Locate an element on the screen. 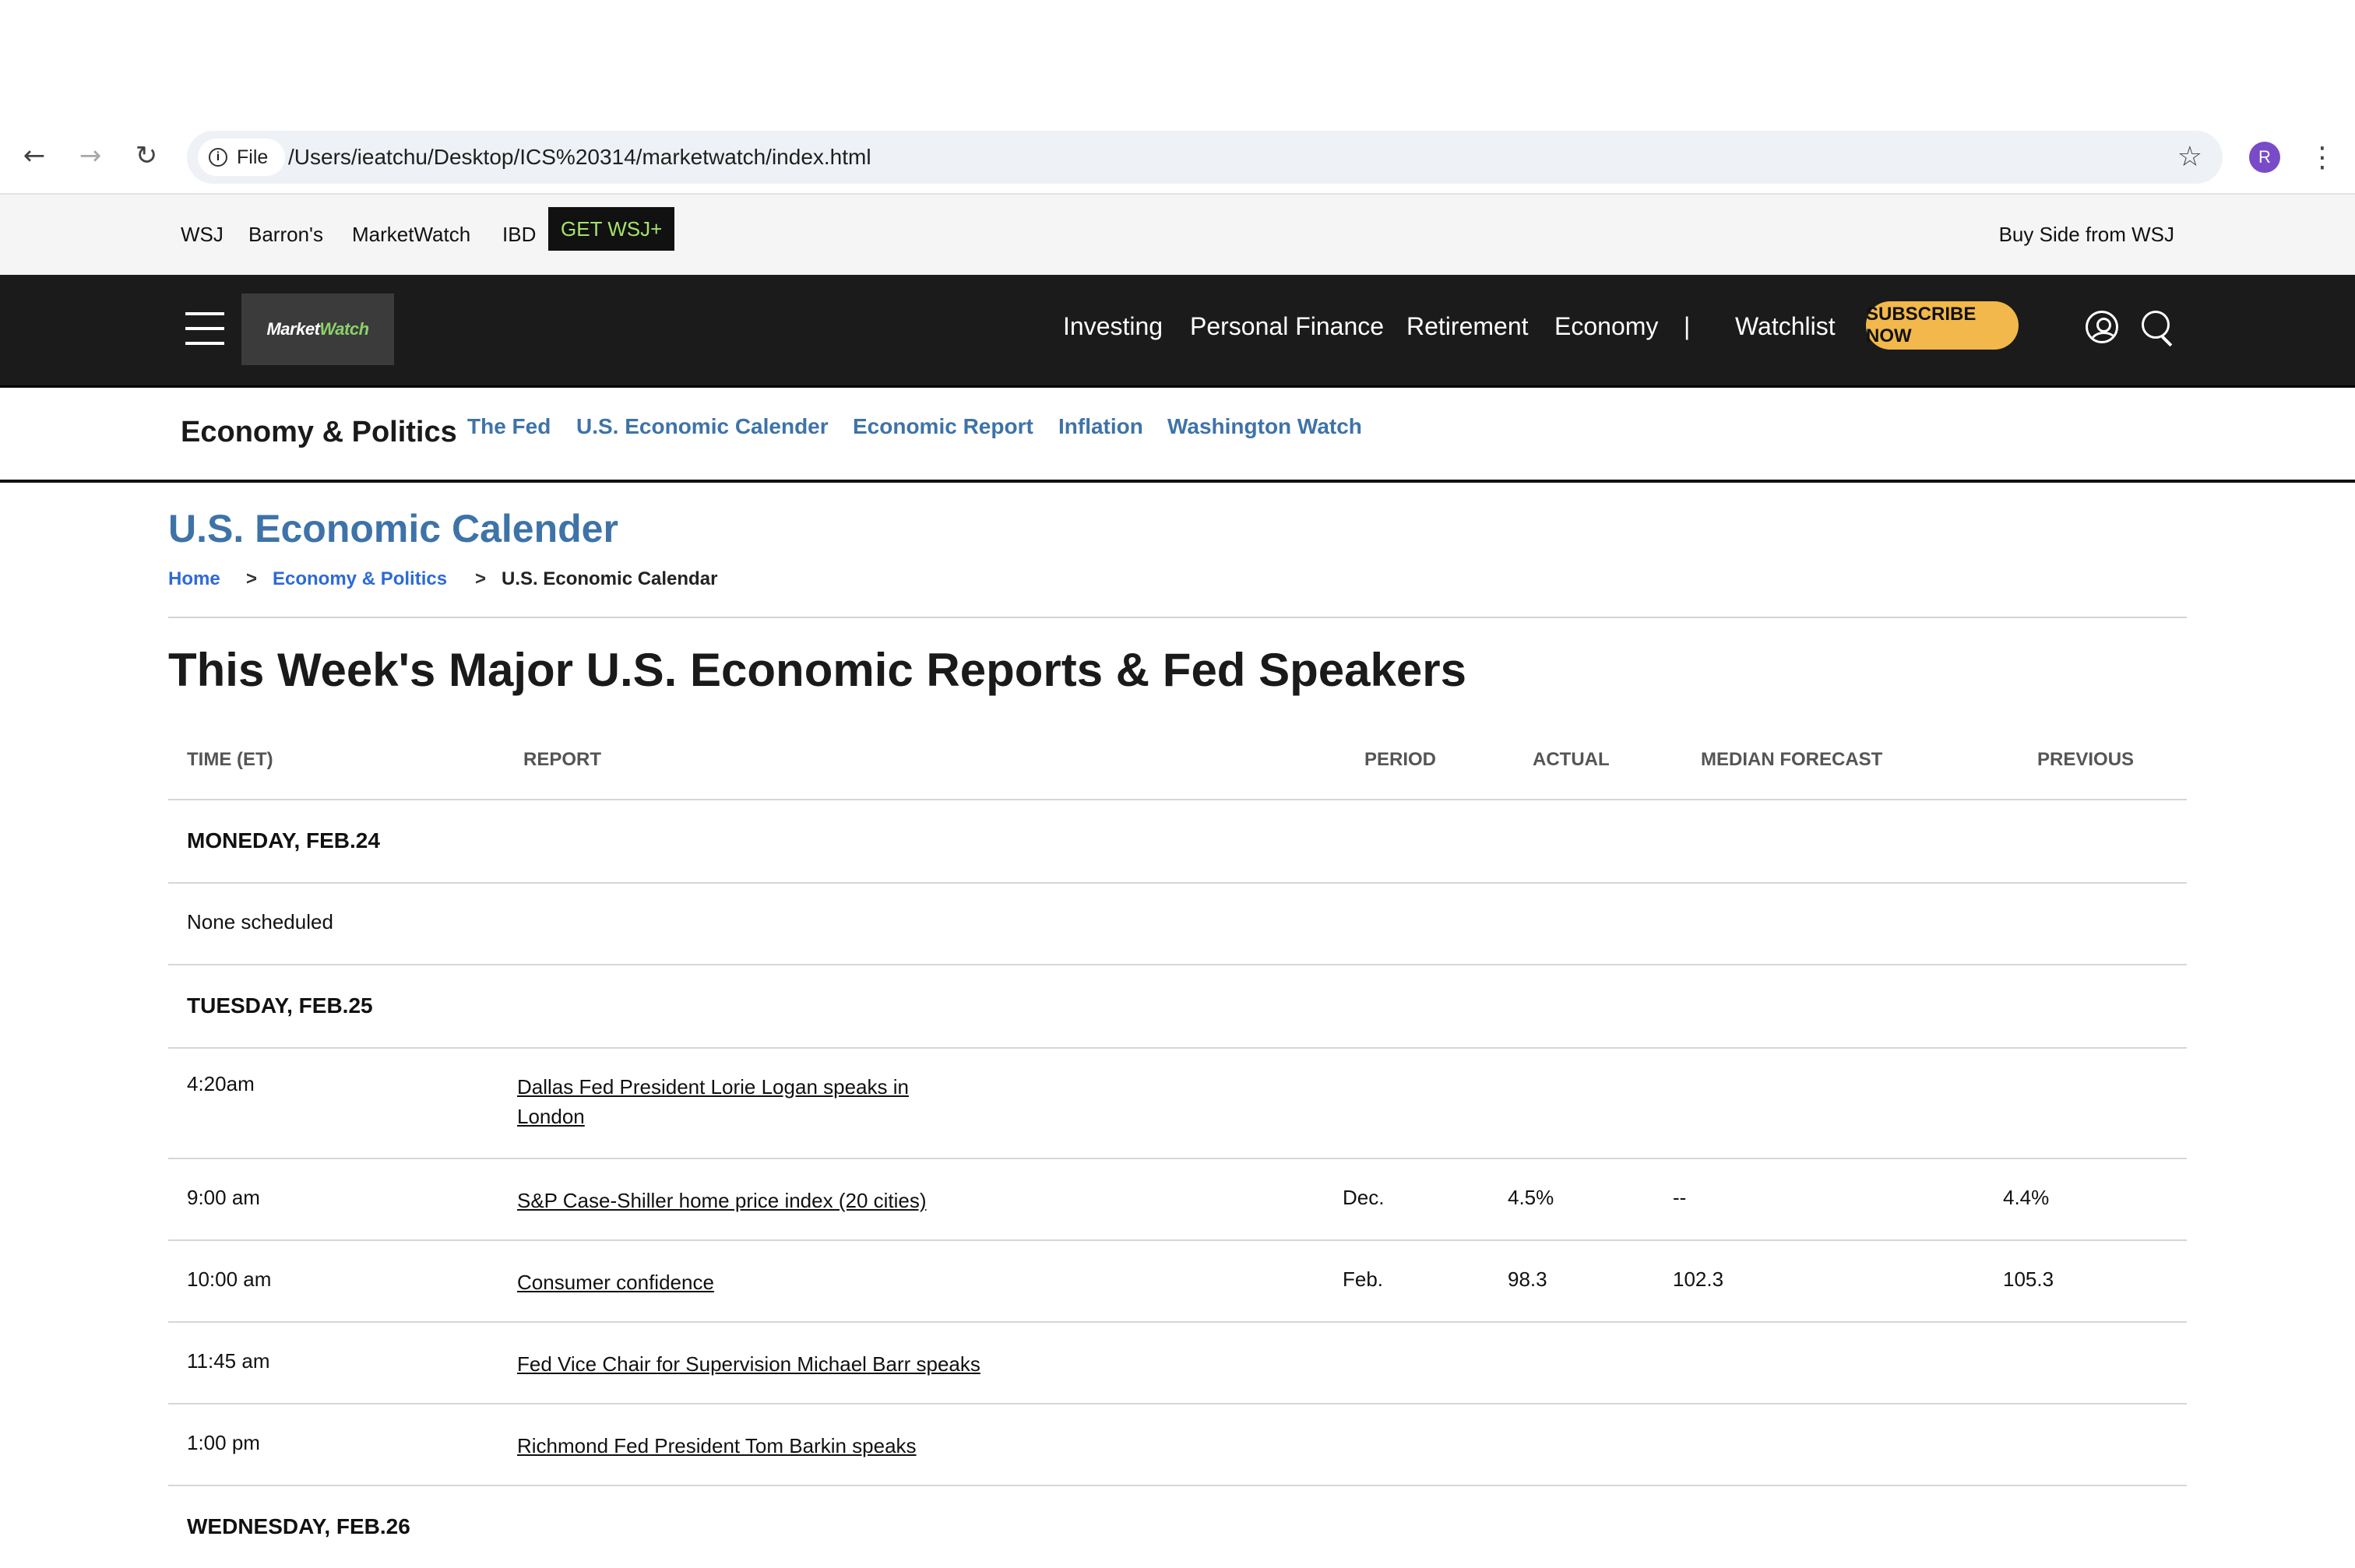 This screenshot has height=1568, width=2355. col-header-median-forecast: MEDIAN FORECAST is located at coordinates (1792, 759).